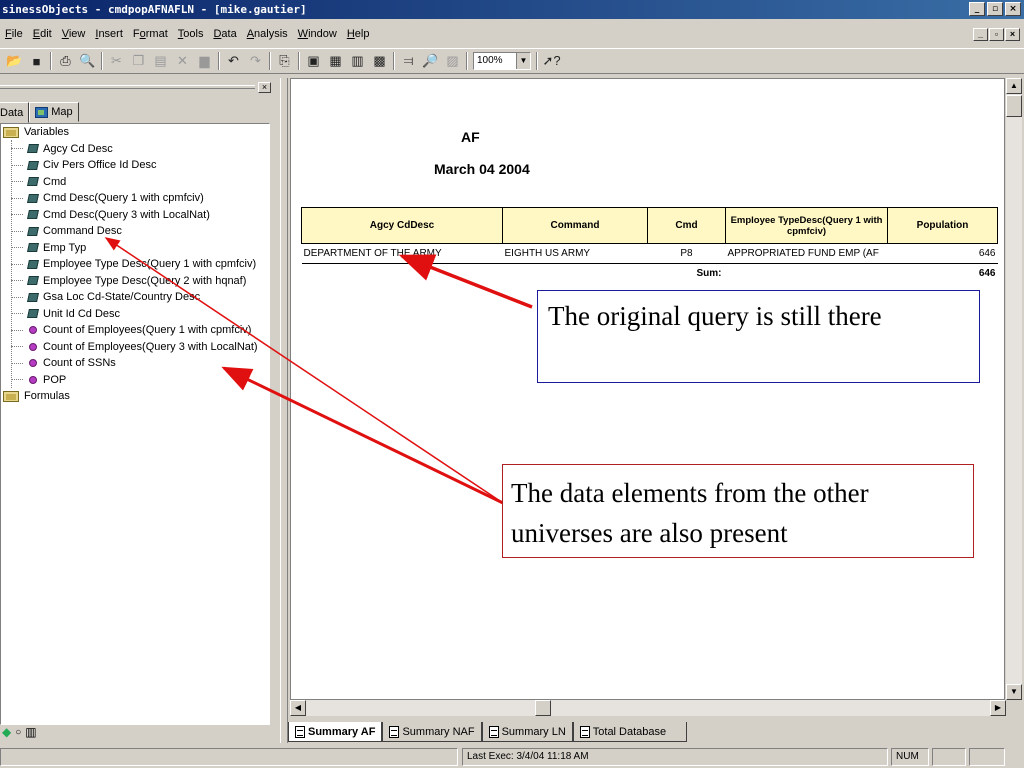 This screenshot has height=768, width=1024. I want to click on tab-summary-af: Summary AF, so click(335, 732).